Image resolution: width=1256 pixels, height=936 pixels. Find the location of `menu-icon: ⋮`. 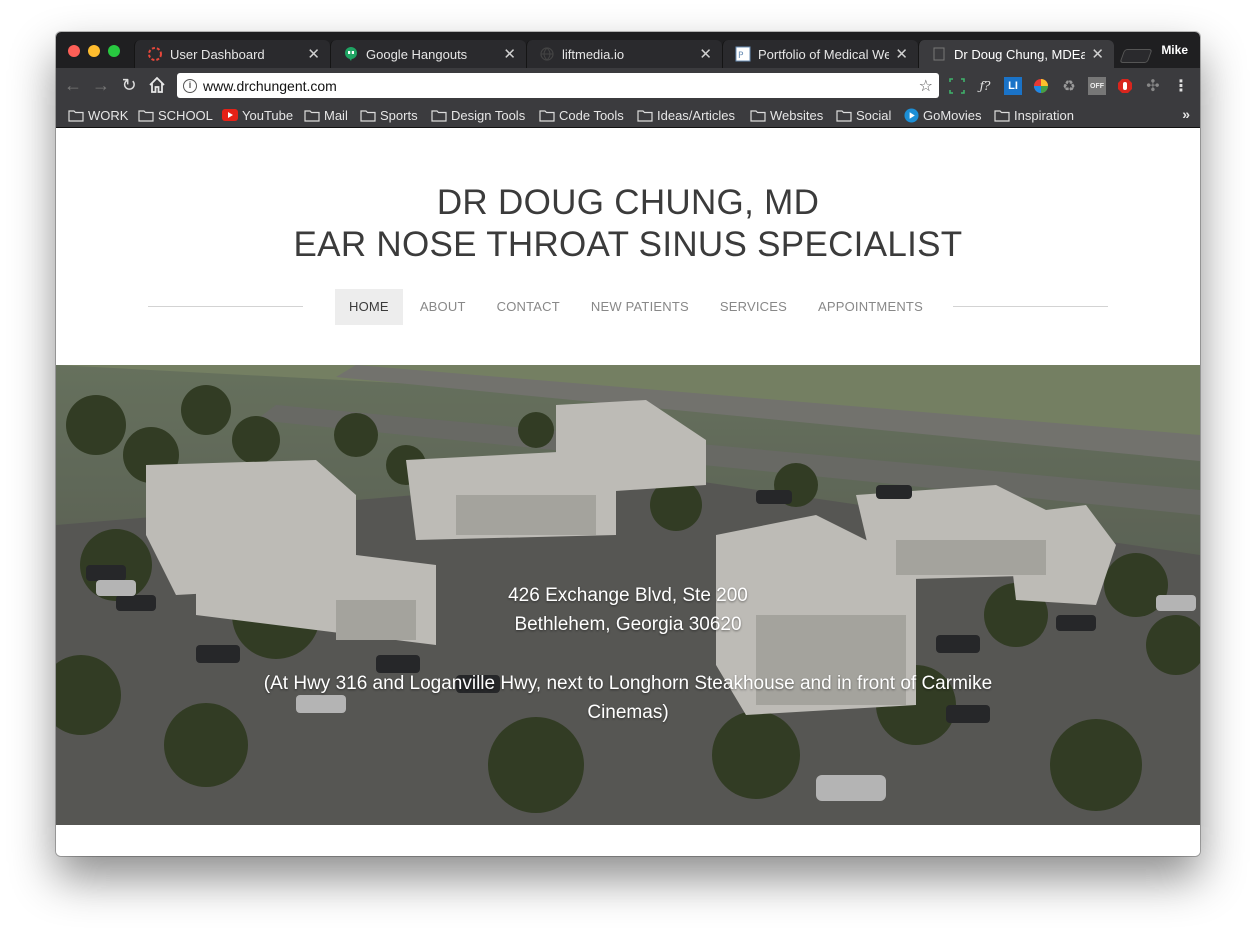

menu-icon: ⋮ is located at coordinates (1181, 86).